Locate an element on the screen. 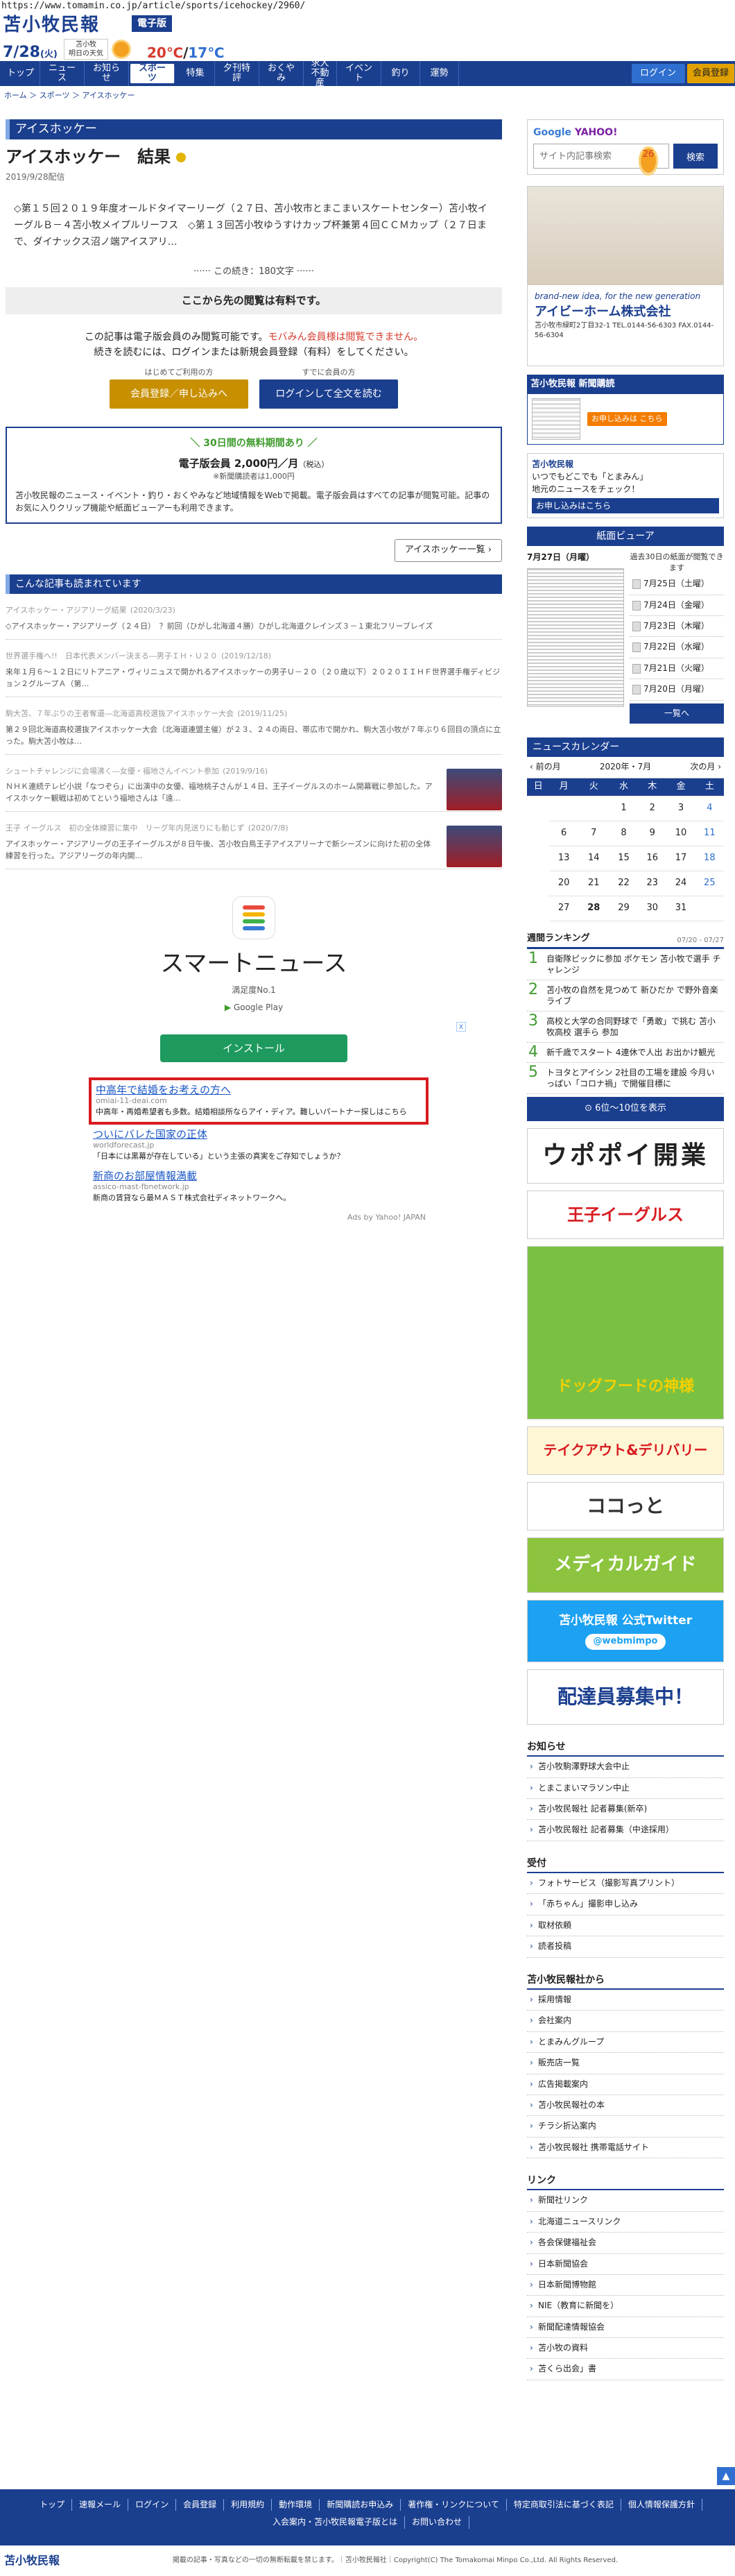  ranking-item: 4 新千歳でスタート 4連休で人出 お出かけ観光 is located at coordinates (625, 1053).